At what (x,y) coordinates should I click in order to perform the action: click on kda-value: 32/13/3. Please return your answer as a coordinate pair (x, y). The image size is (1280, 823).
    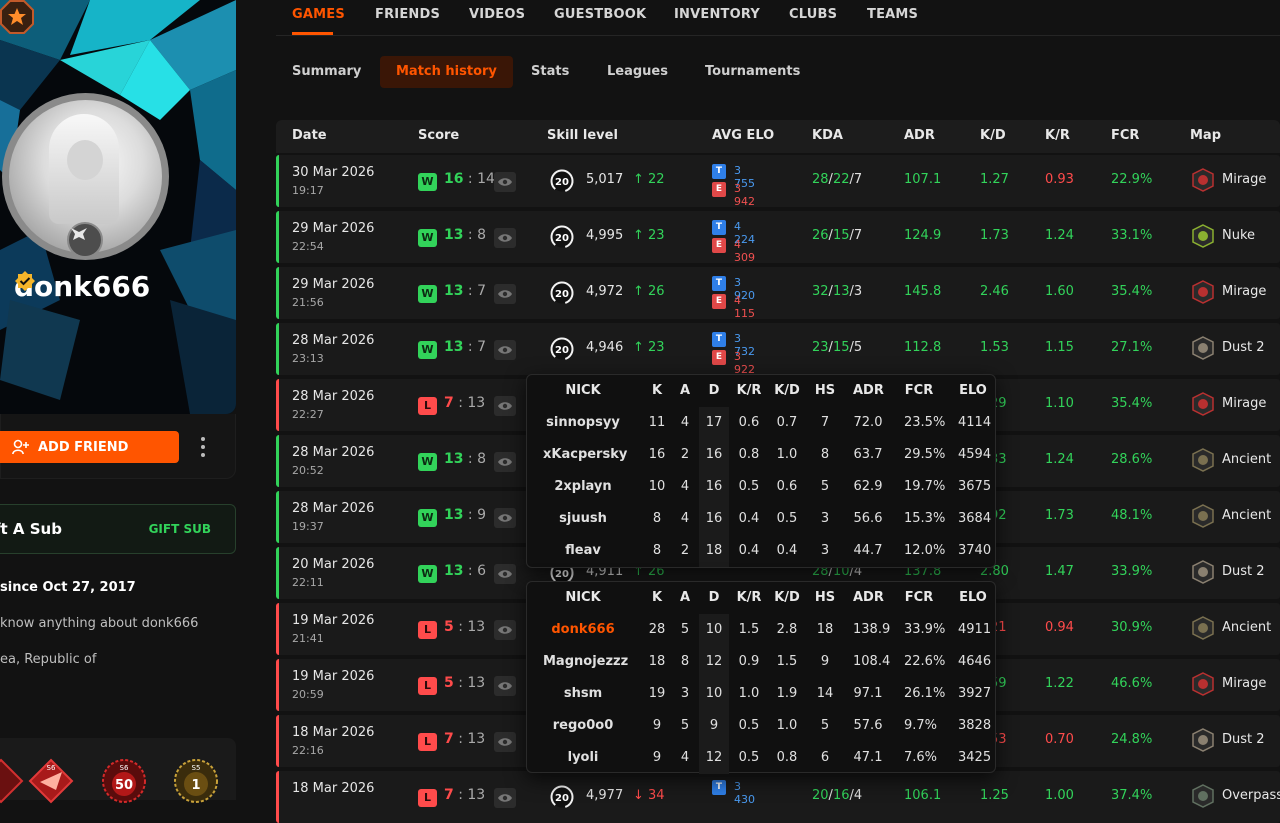
    Looking at the image, I should click on (837, 291).